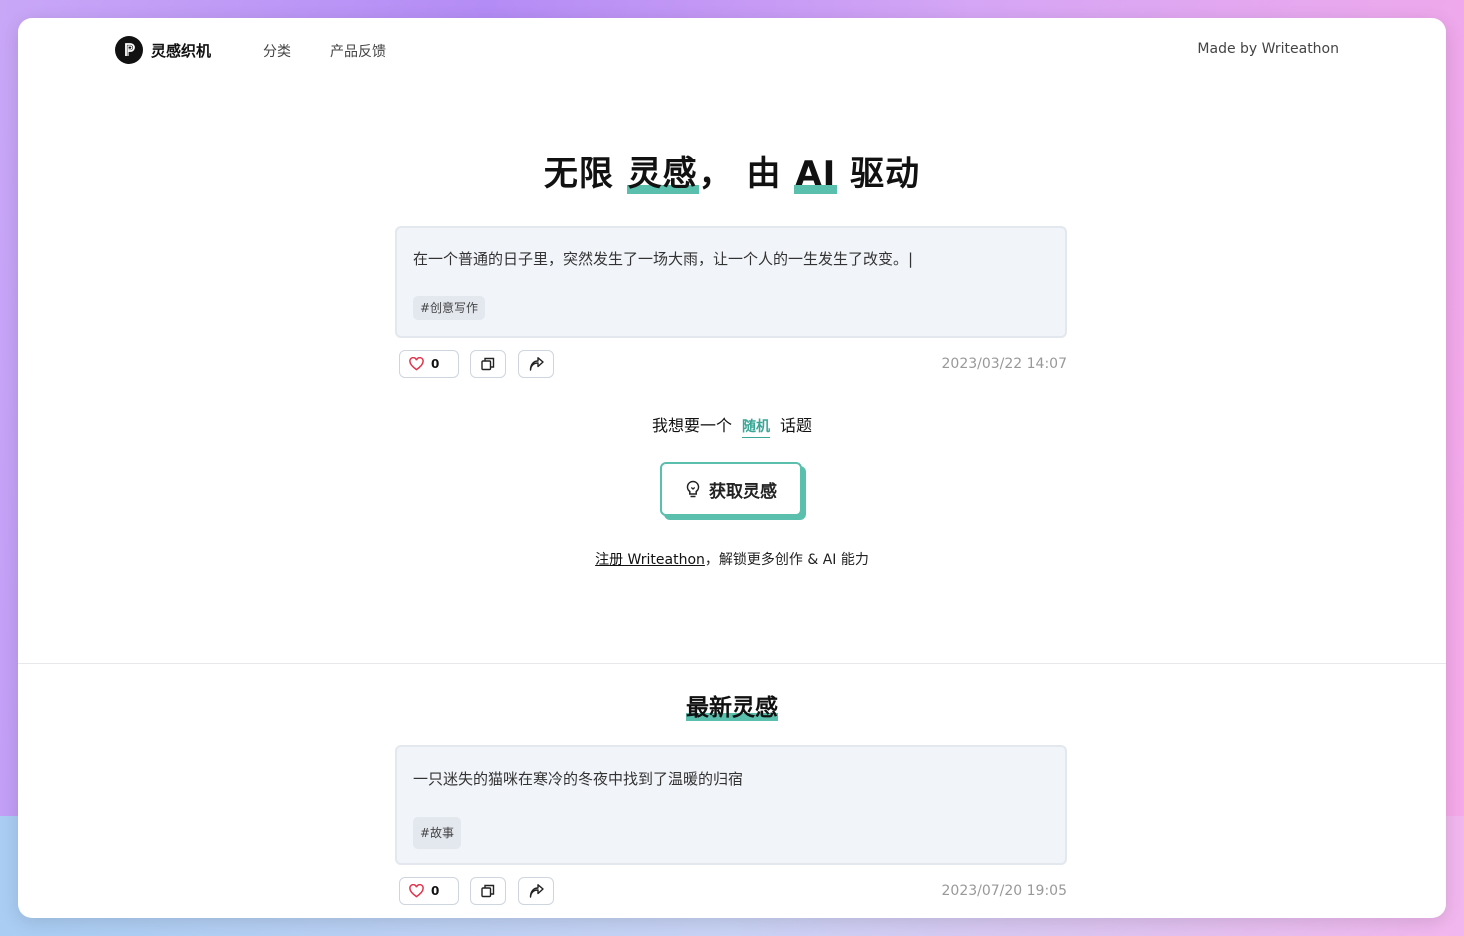 The height and width of the screenshot is (936, 1464). What do you see at coordinates (732, 663) in the screenshot?
I see `section-divider` at bounding box center [732, 663].